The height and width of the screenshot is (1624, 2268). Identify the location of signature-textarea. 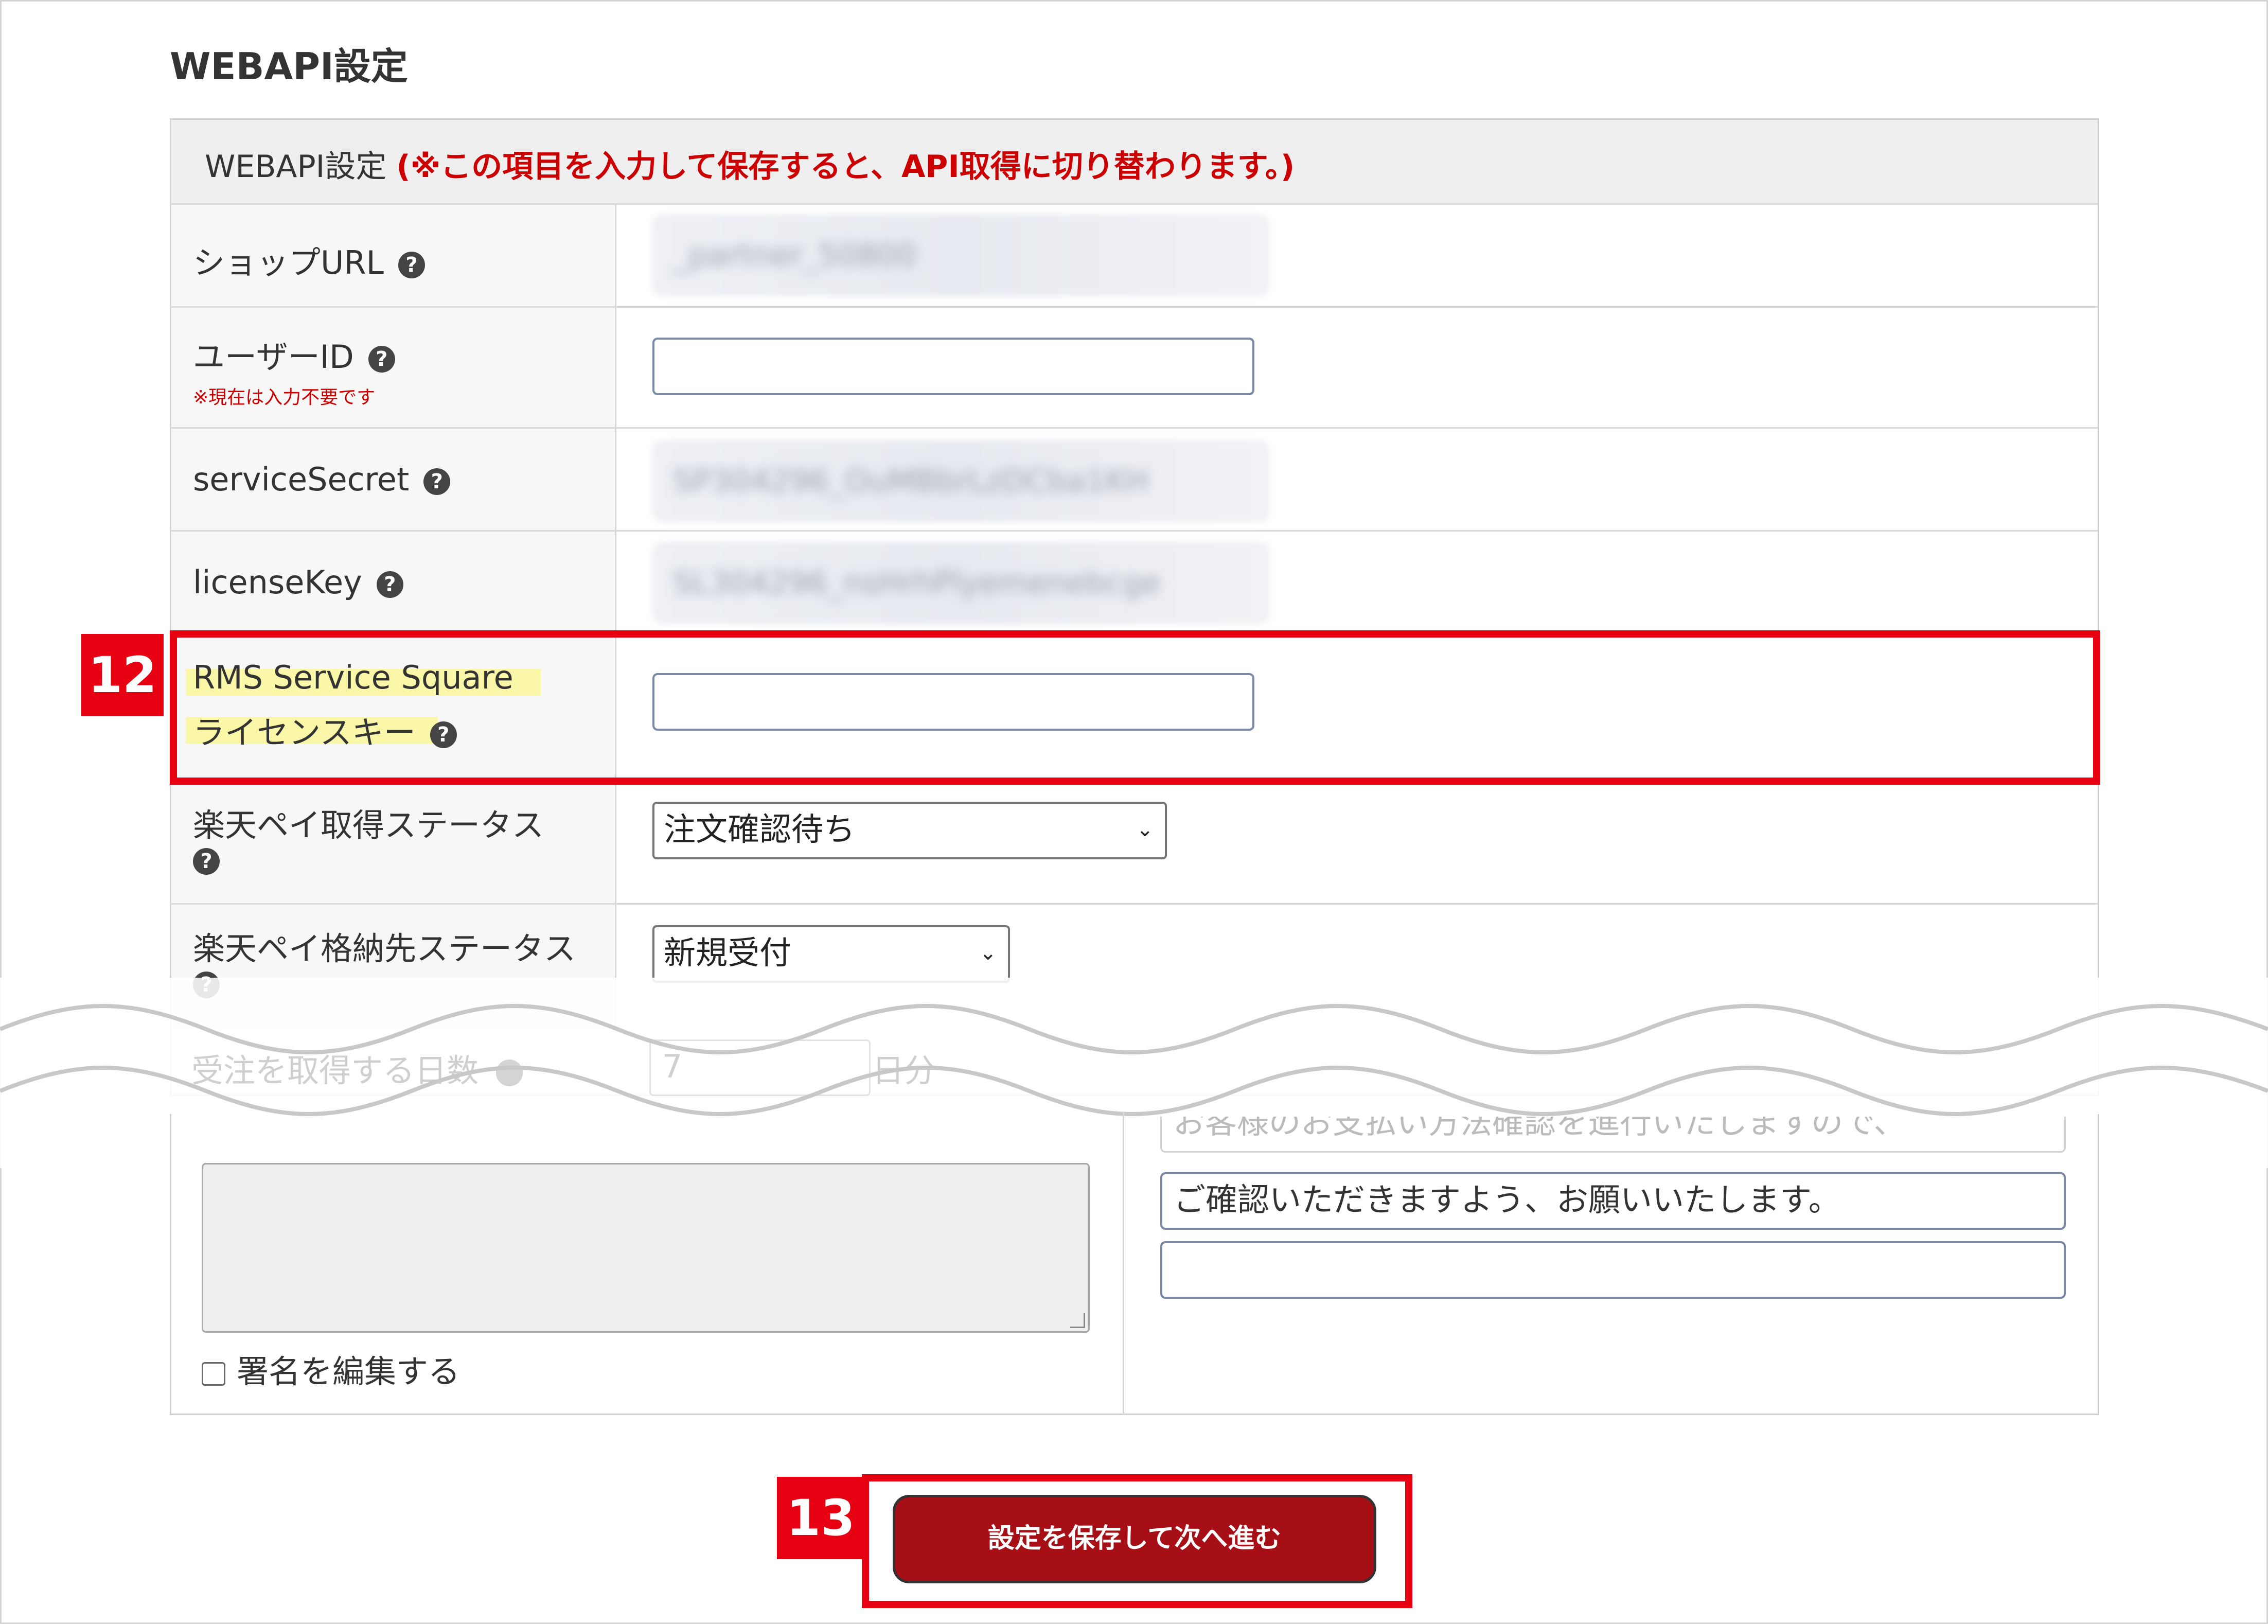
(646, 1248).